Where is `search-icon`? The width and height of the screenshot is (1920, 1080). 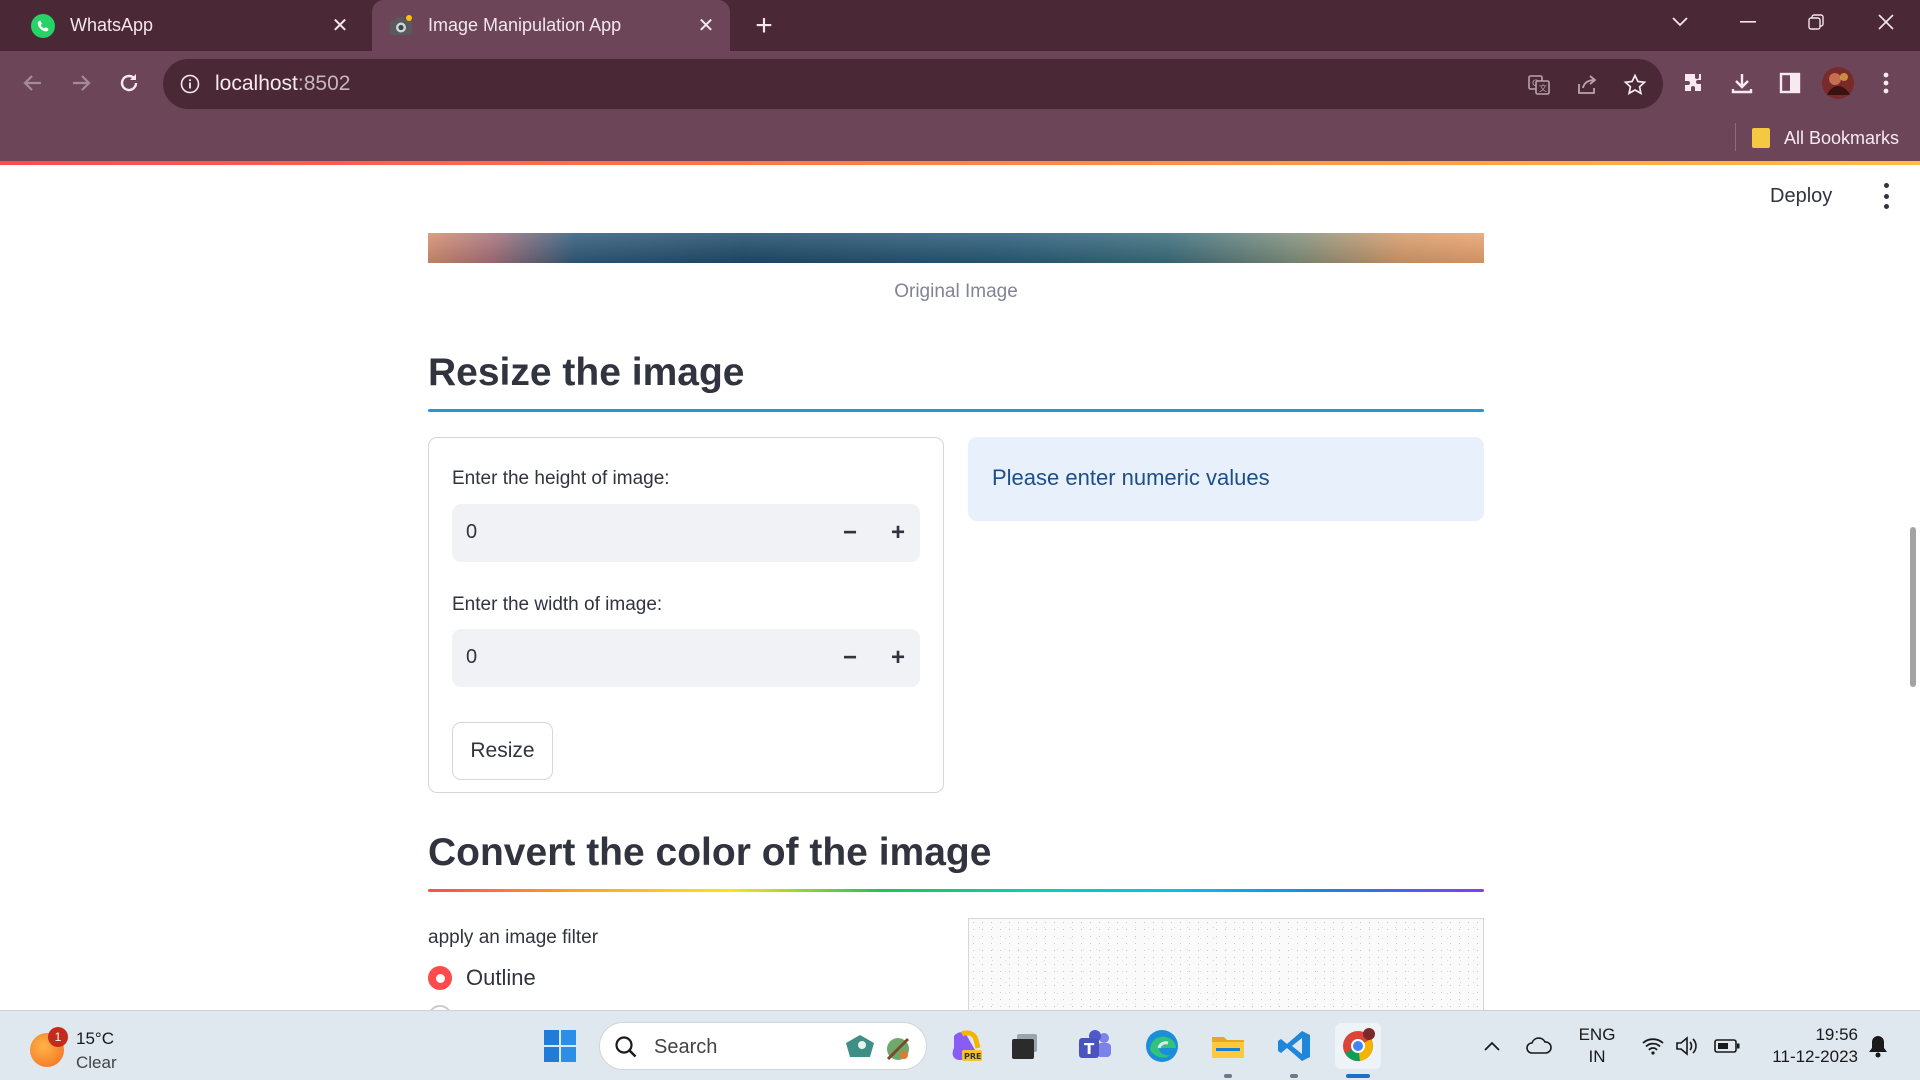 search-icon is located at coordinates (626, 1047).